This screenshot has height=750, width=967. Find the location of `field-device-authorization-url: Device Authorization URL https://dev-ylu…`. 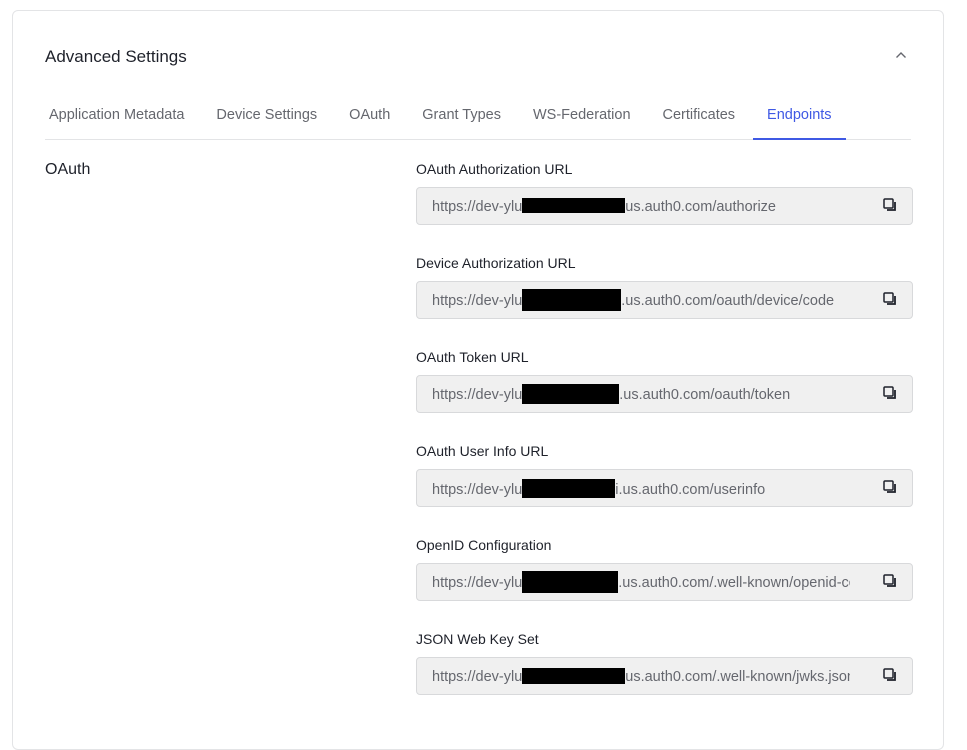

field-device-authorization-url: Device Authorization URL https://dev-ylu… is located at coordinates (664, 300).